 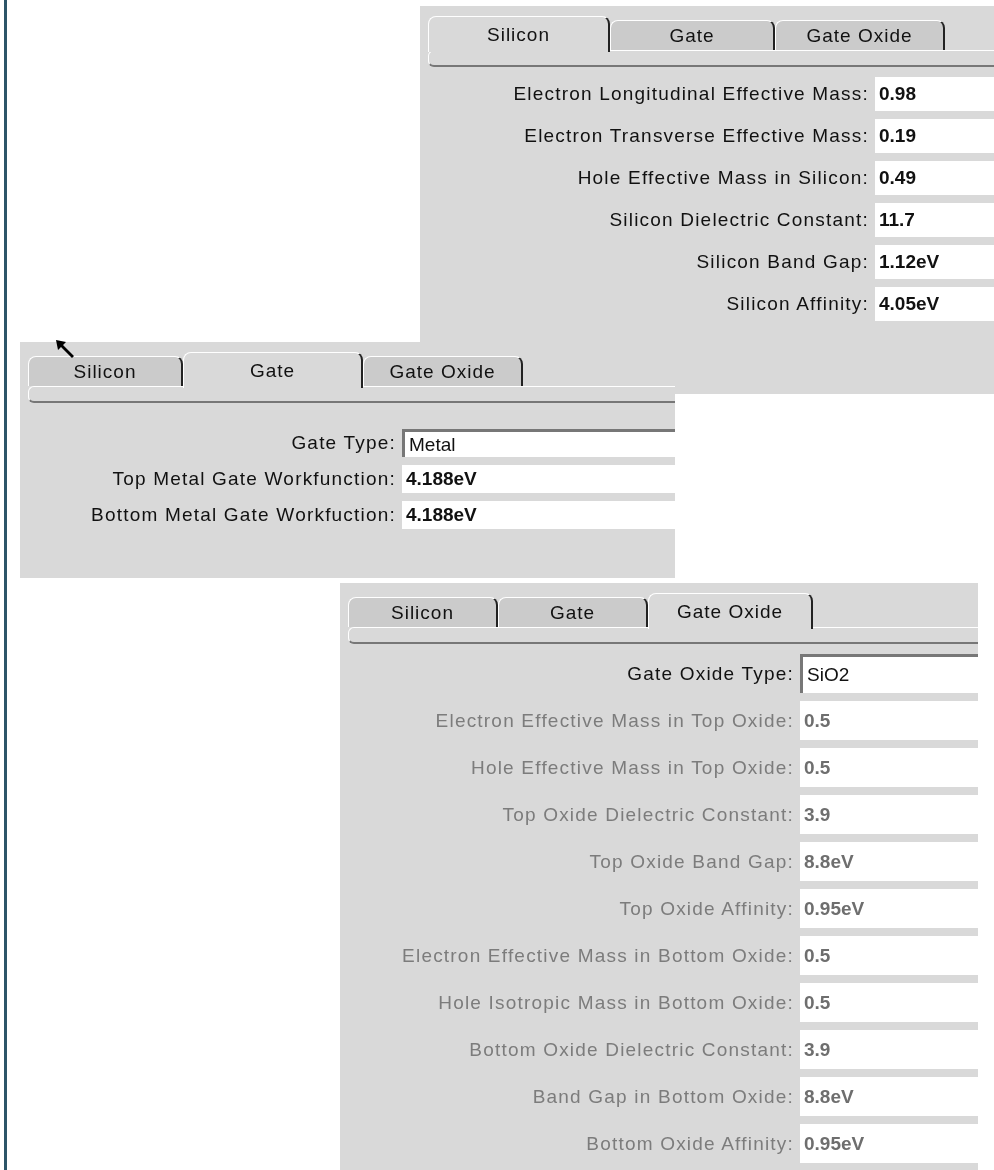 I want to click on value-field: 1.12eV, so click(x=934, y=262).